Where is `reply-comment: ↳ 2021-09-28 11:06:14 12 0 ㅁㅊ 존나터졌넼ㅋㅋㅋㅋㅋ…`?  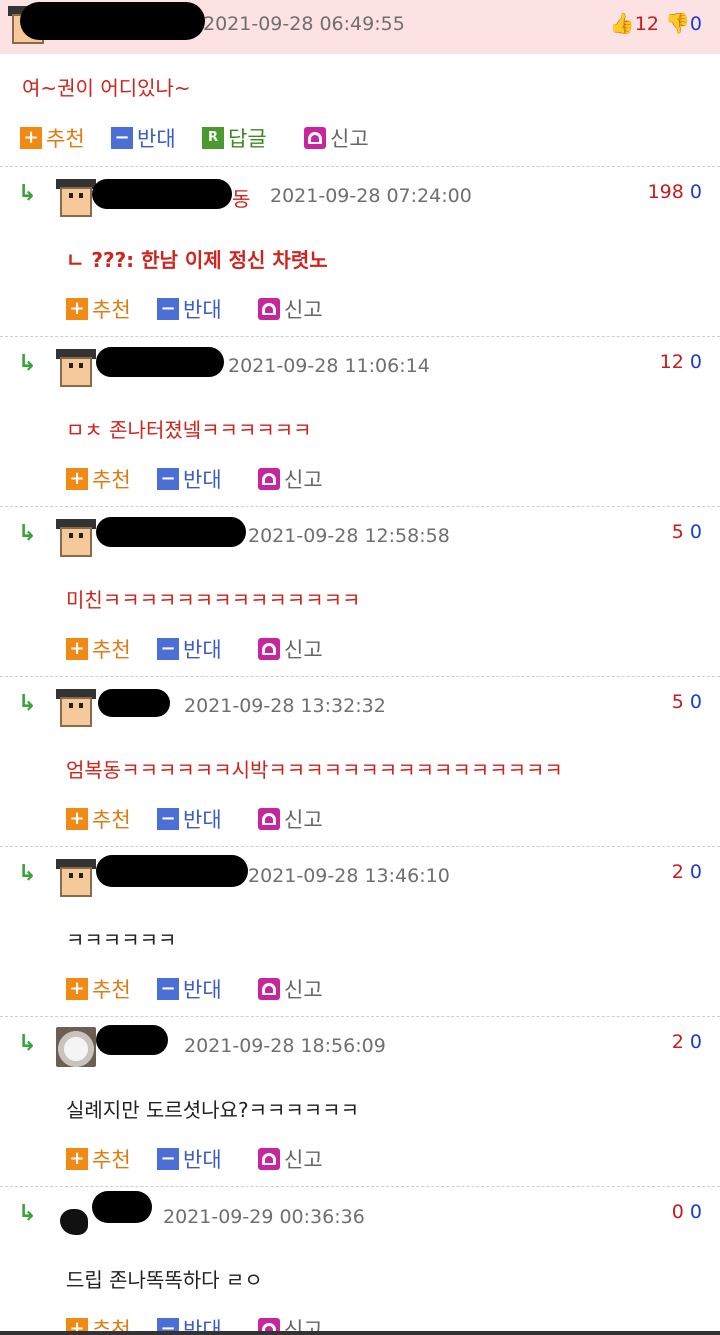
reply-comment: ↳ 2021-09-28 11:06:14 12 0 ㅁㅊ 존나터졌넼ㅋㅋㅋㅋㅋ… is located at coordinates (360, 421).